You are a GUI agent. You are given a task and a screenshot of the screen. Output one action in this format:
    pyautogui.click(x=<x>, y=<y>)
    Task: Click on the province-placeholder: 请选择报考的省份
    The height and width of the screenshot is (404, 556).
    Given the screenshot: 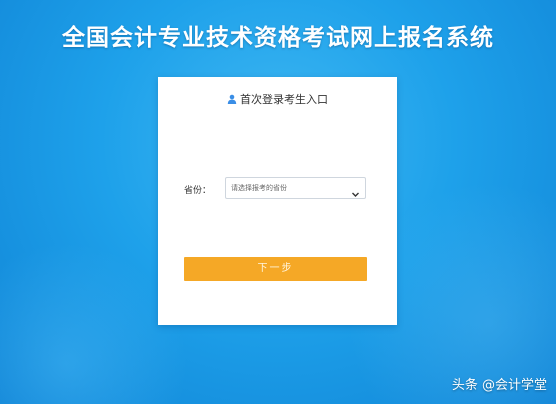 What is the action you would take?
    pyautogui.click(x=259, y=188)
    